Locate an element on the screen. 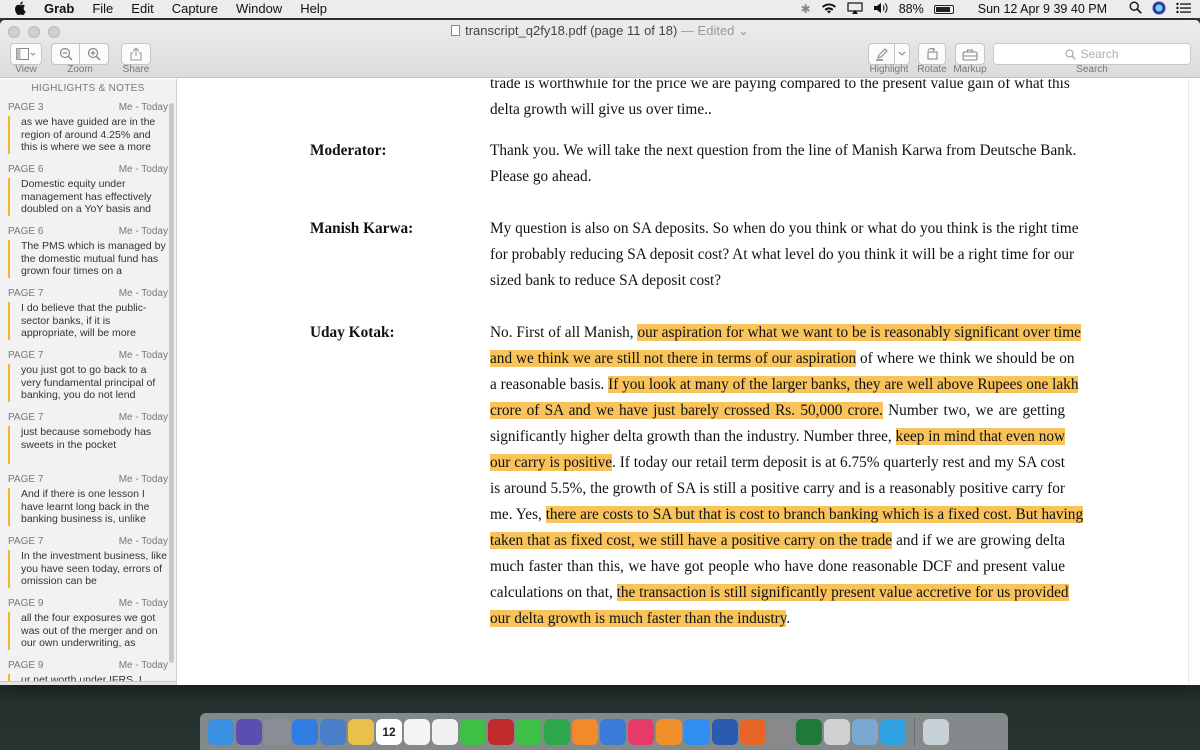 The width and height of the screenshot is (1200, 750). excel-icon is located at coordinates (809, 731).